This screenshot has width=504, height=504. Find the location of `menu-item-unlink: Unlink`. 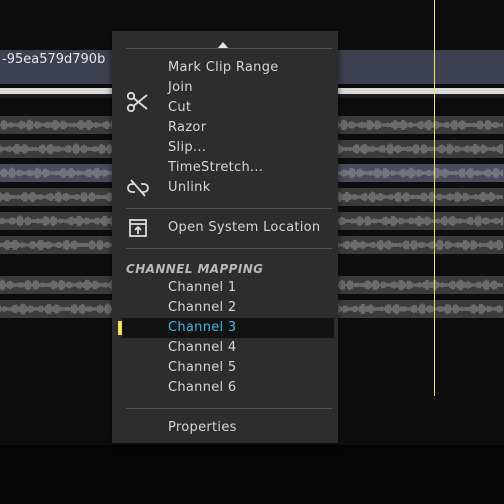

menu-item-unlink: Unlink is located at coordinates (225, 188).